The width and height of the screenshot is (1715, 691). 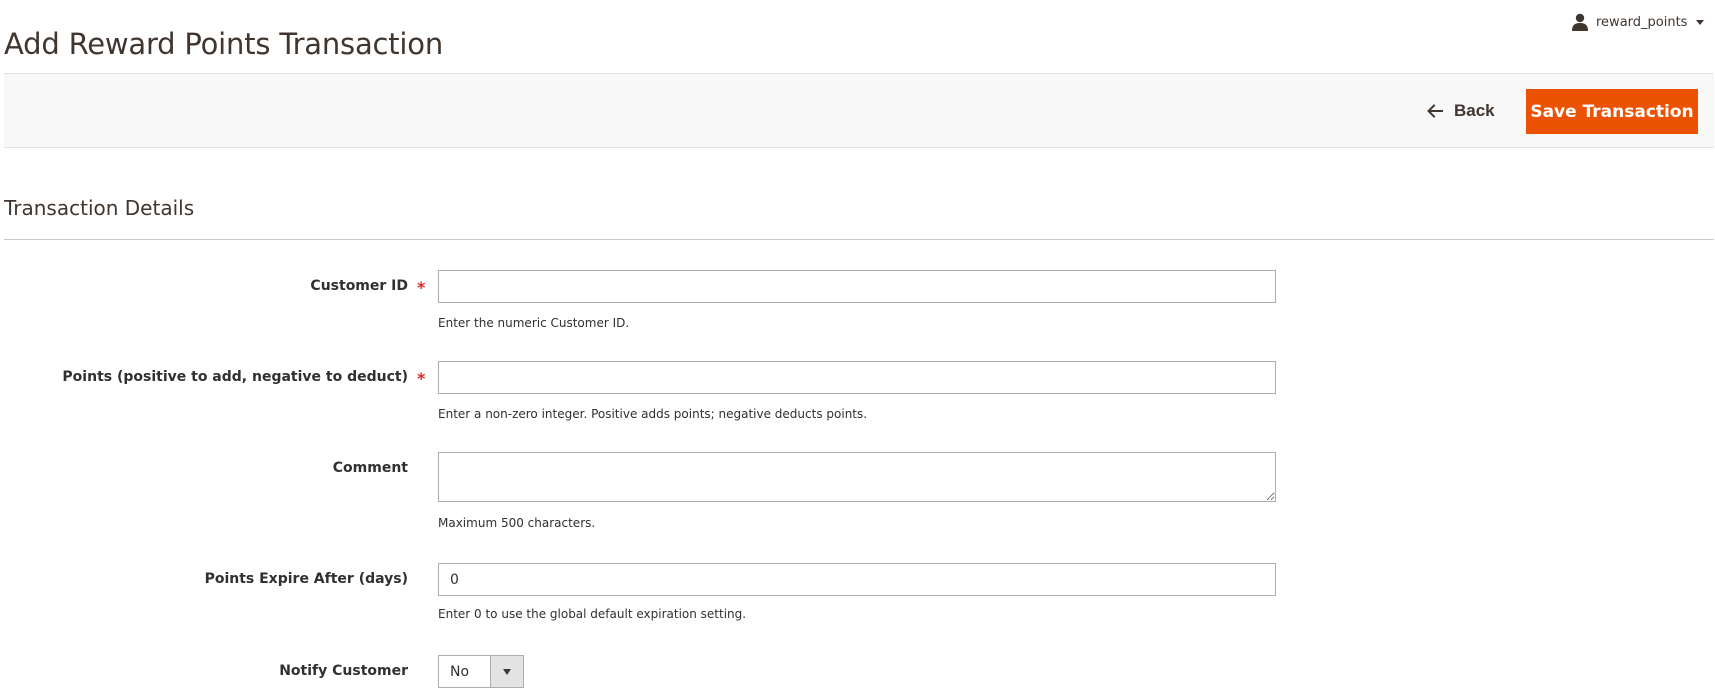 I want to click on select-toggle, so click(x=506, y=671).